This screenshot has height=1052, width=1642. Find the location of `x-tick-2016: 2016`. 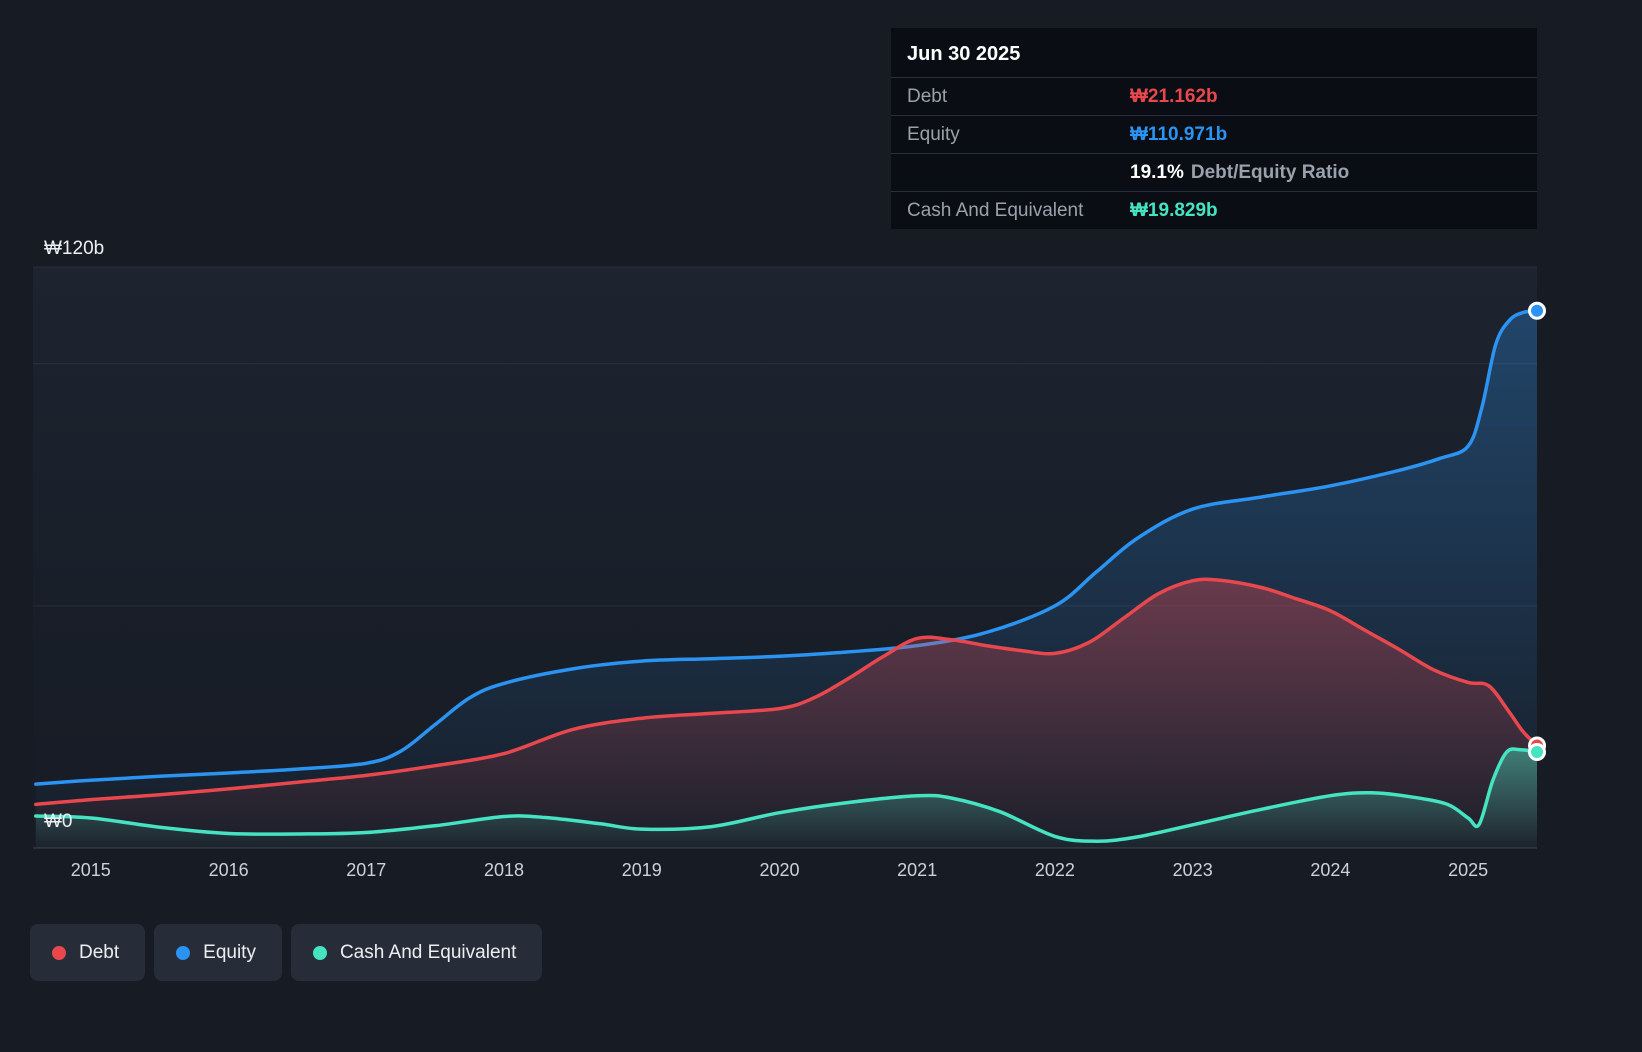

x-tick-2016: 2016 is located at coordinates (228, 870).